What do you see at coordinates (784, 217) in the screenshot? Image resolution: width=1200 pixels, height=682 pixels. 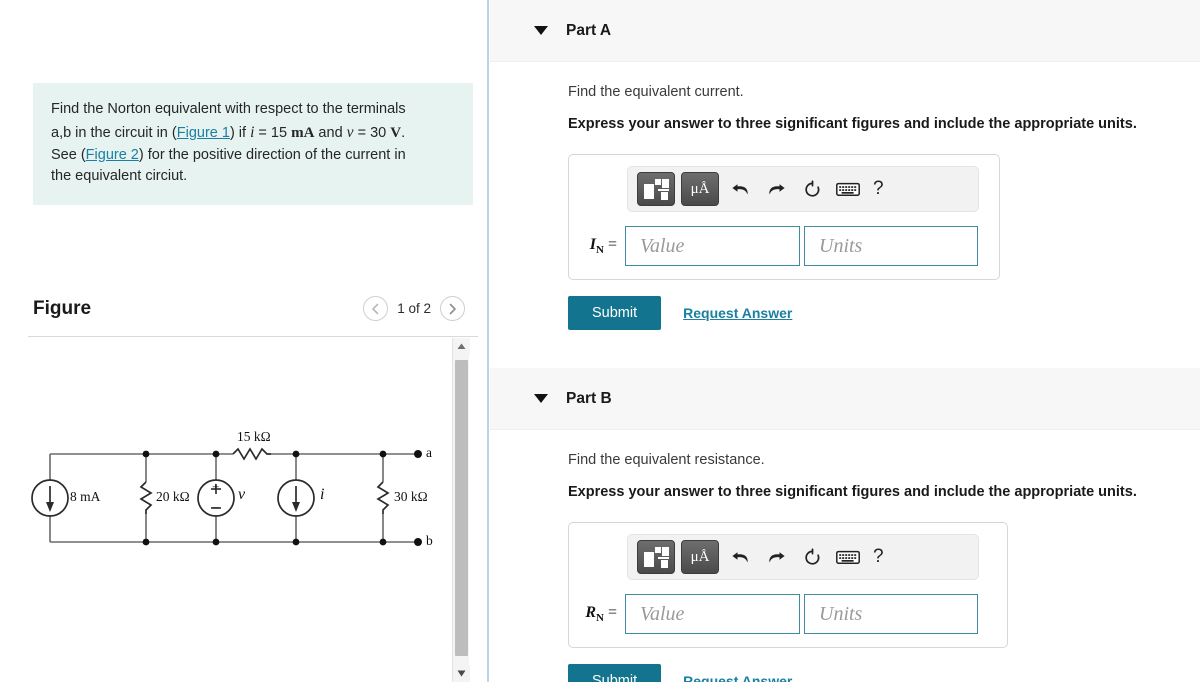 I see `part-a-answer-box: μÅ ? IN = Value Units` at bounding box center [784, 217].